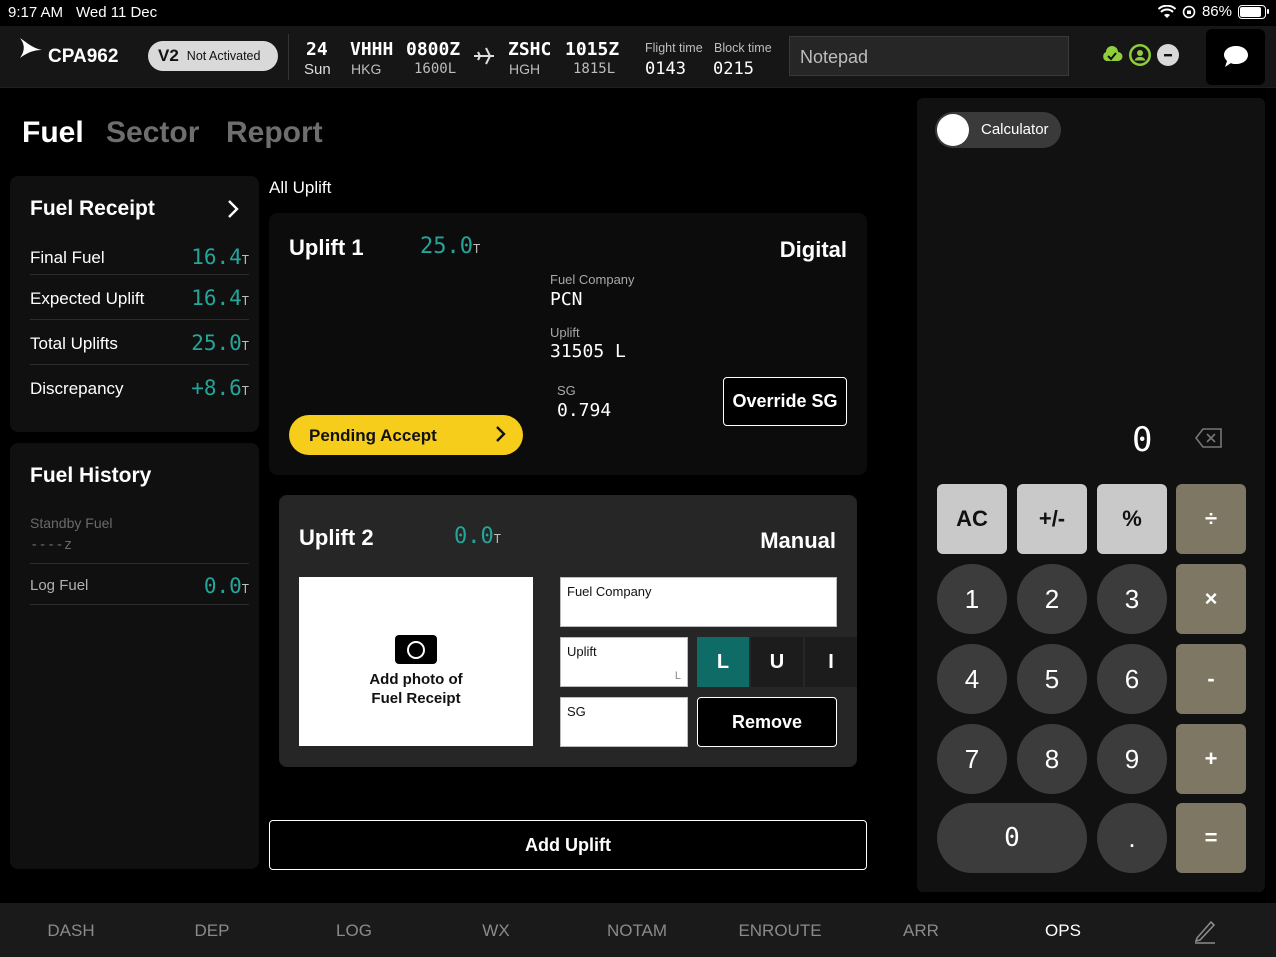  Describe the element at coordinates (785, 401) in the screenshot. I see `override-sg-button: Override SG` at that location.